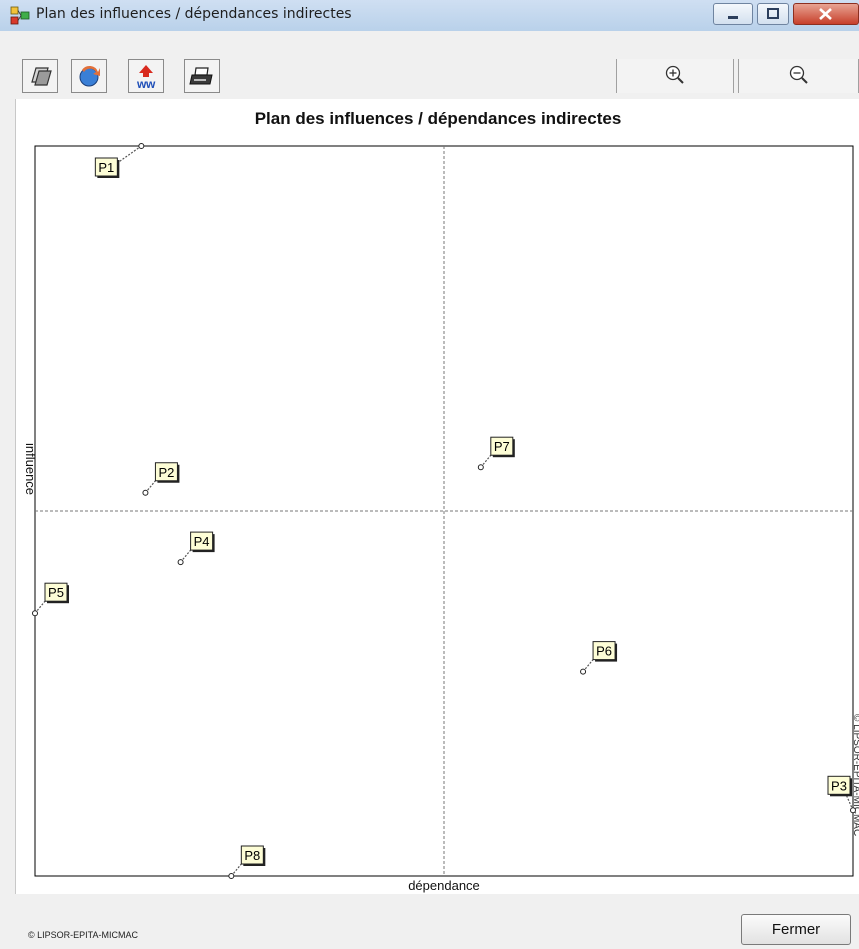  I want to click on data-point-p8: P8, so click(247, 862).